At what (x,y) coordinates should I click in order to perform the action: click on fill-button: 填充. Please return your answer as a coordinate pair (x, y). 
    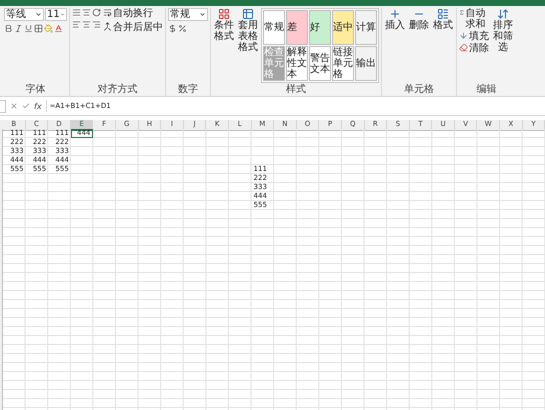
    Looking at the image, I should click on (474, 36).